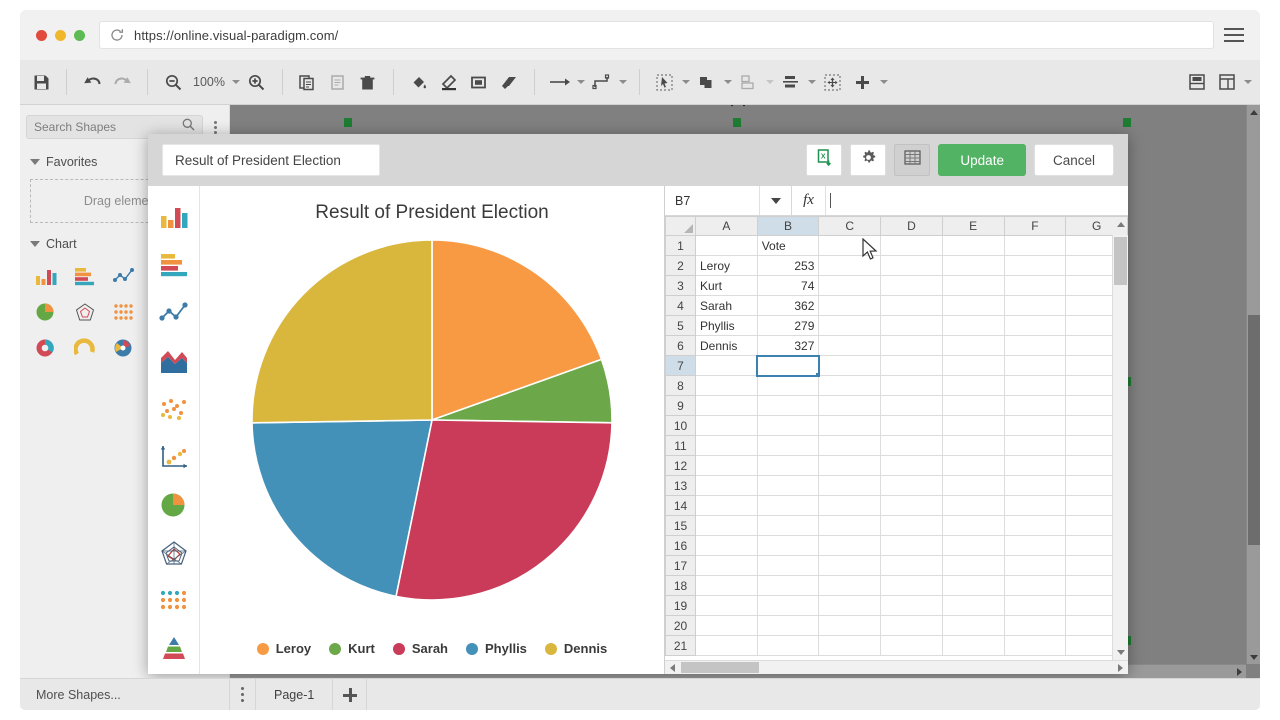 This screenshot has height=720, width=1280. Describe the element at coordinates (726, 605) in the screenshot. I see `cell-a19` at that location.